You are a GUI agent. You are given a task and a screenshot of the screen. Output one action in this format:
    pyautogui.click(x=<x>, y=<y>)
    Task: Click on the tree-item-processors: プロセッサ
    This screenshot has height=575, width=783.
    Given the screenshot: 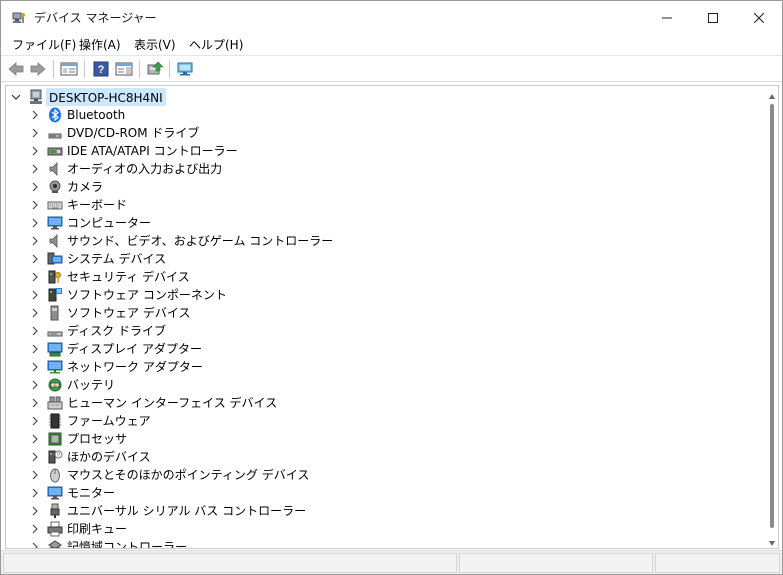 What is the action you would take?
    pyautogui.click(x=376, y=439)
    